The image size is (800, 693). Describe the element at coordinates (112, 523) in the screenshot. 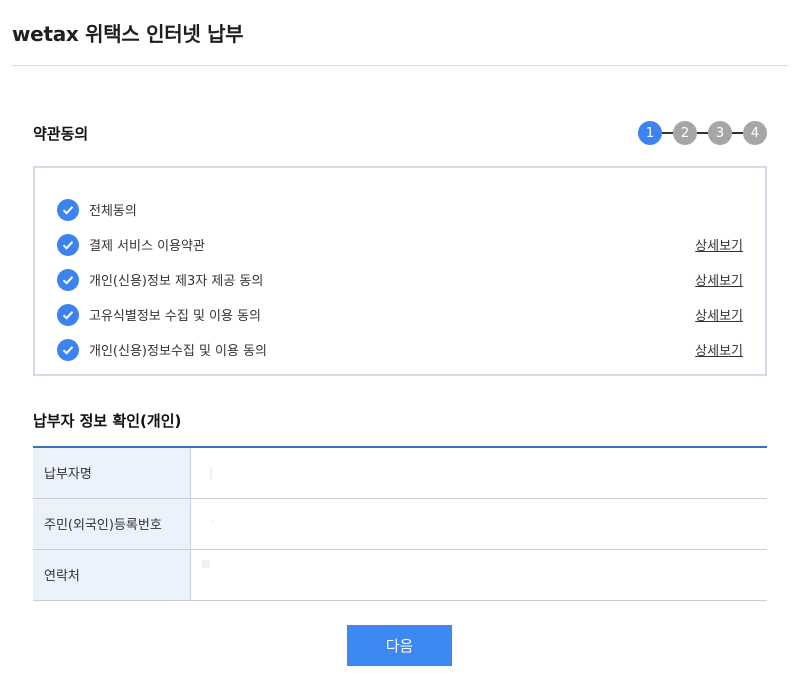

I see `resident-number-label: 주민(외국인)등록번호` at that location.